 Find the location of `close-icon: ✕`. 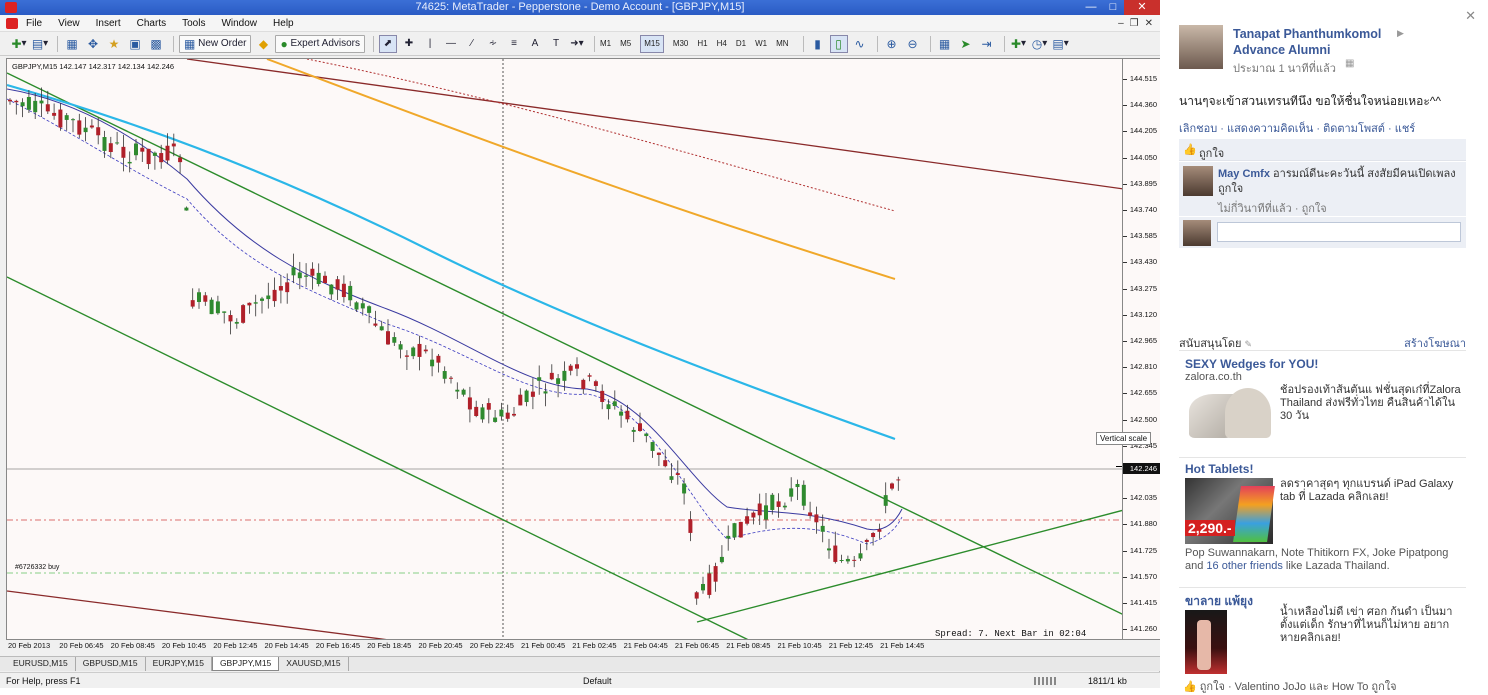

close-icon: ✕ is located at coordinates (1470, 16).